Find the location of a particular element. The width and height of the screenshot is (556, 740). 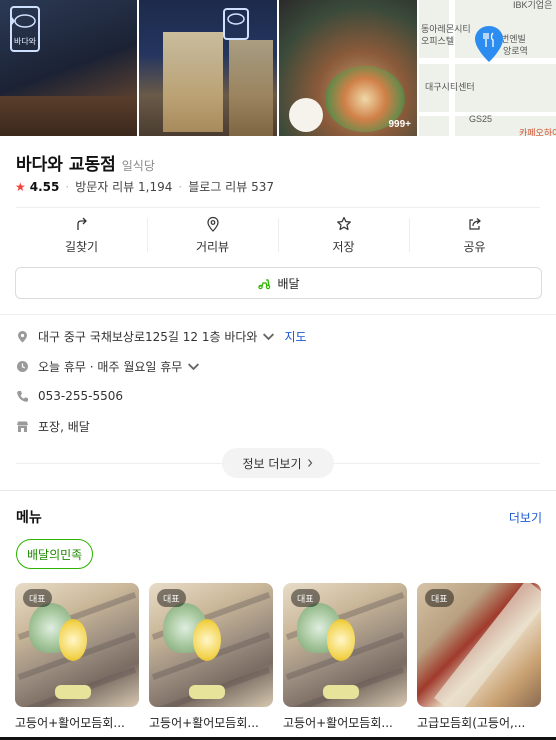

map-label: 앙로역 is located at coordinates (515, 51).